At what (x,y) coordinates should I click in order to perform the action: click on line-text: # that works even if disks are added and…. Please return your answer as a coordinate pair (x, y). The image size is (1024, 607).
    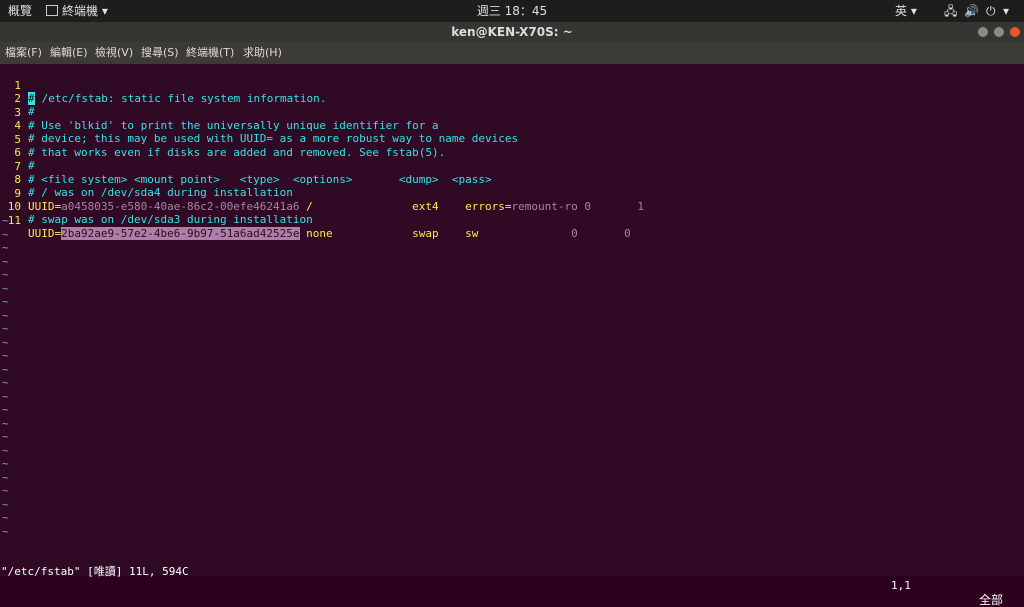
    Looking at the image, I should click on (237, 152).